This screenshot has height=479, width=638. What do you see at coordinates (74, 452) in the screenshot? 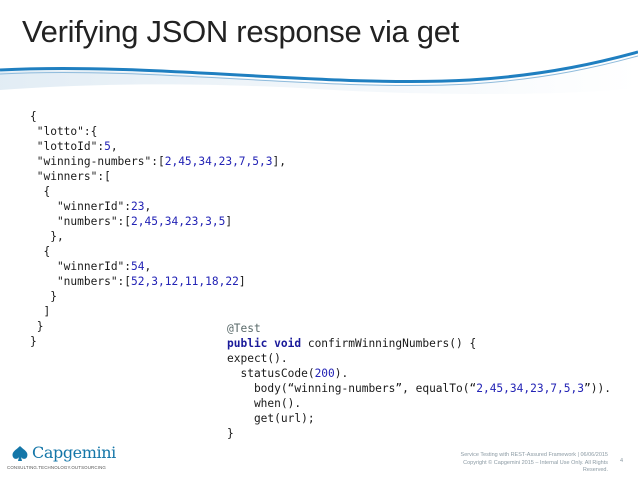
I see `logo-wordmark: Capgemini` at bounding box center [74, 452].